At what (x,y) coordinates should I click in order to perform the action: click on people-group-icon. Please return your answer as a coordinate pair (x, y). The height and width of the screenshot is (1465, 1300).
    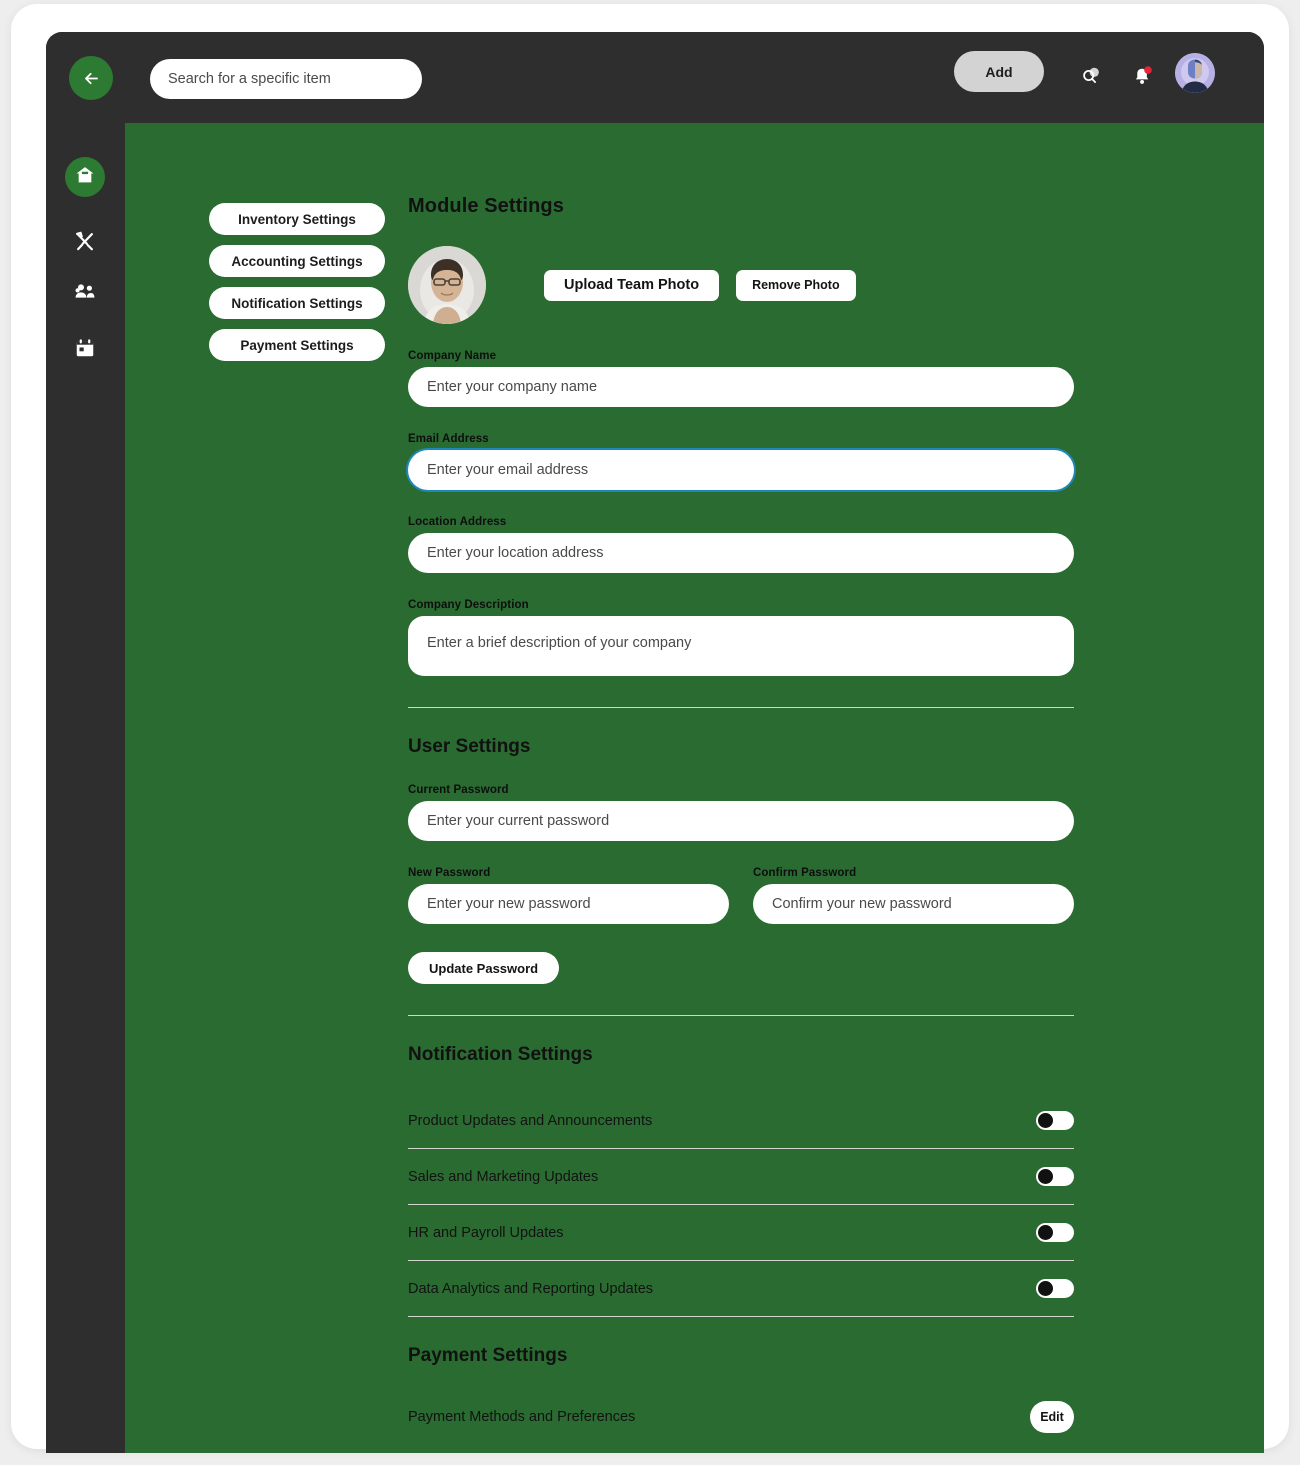
    Looking at the image, I should click on (85, 293).